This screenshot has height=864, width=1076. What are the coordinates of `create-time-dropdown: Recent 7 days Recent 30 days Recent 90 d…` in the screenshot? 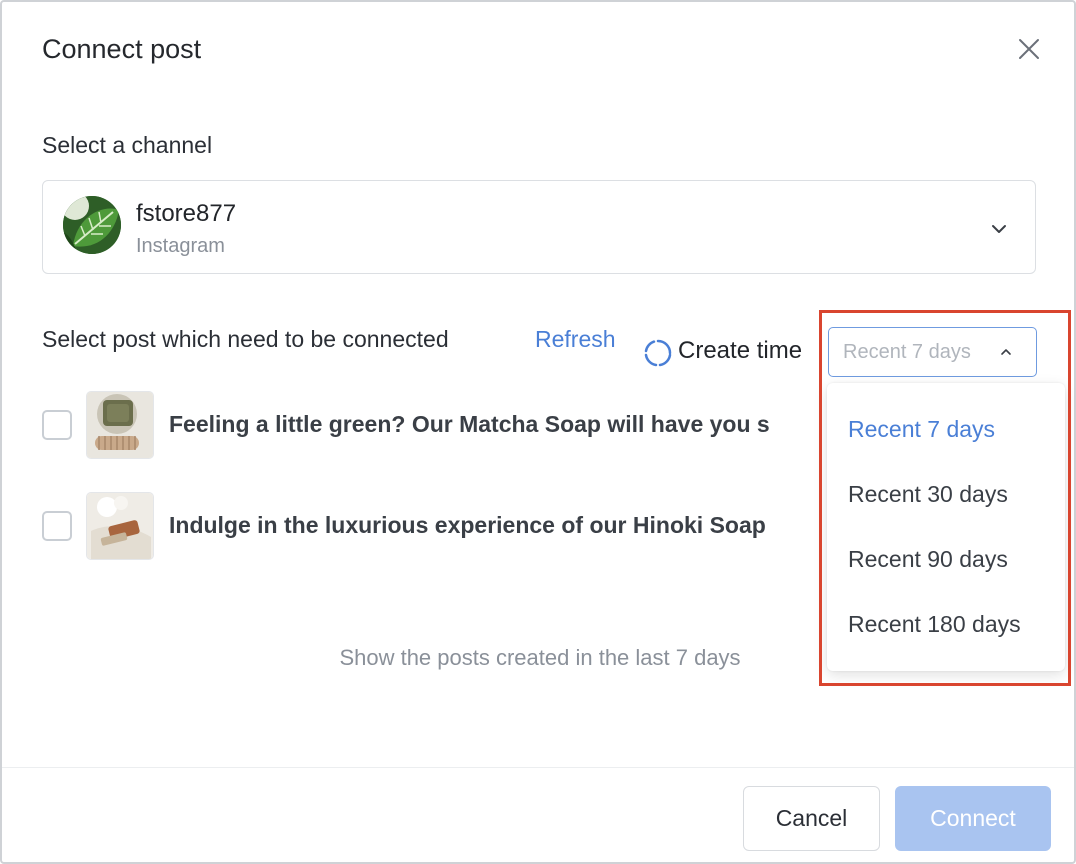 It's located at (946, 527).